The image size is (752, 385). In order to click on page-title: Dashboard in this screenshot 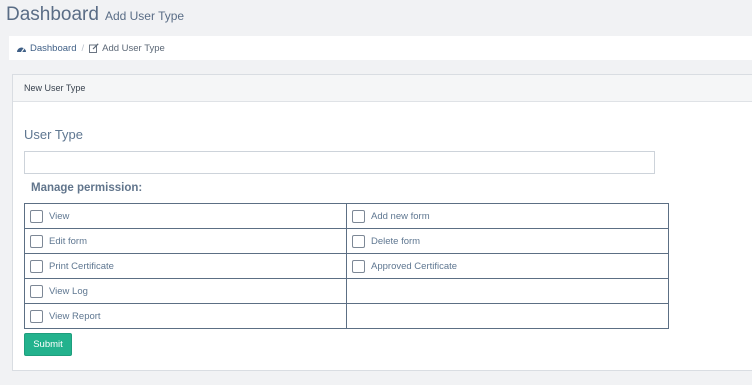, I will do `click(52, 14)`.